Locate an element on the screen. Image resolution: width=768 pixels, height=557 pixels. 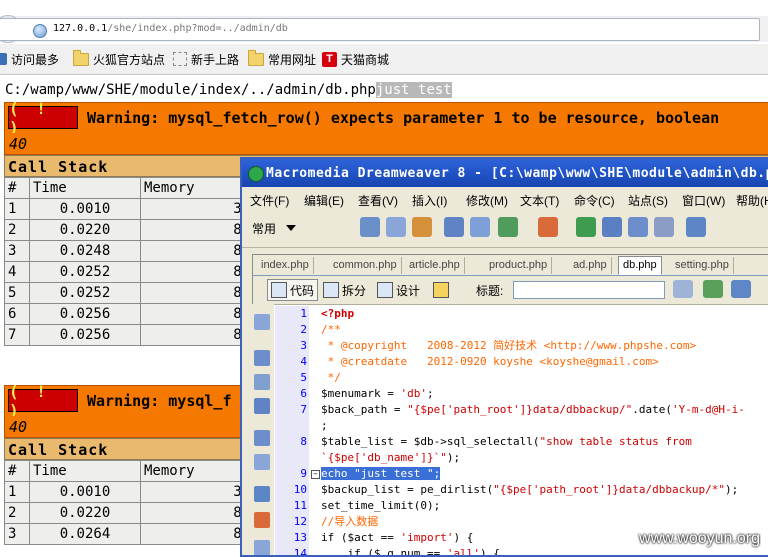
table-row: 60.02568575 is located at coordinates (137, 314).